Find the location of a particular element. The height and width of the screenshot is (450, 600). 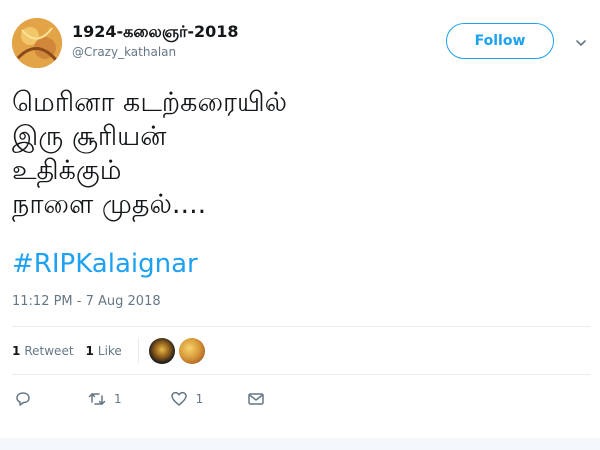

display-name: 1924-கலைஞர்-2018 is located at coordinates (155, 32).